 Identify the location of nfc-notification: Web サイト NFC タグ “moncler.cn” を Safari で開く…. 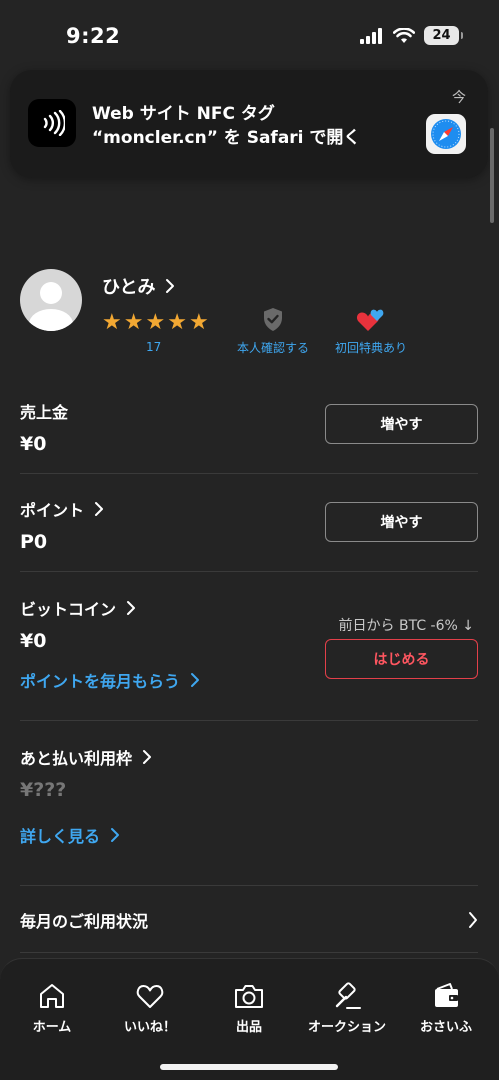
(249, 124).